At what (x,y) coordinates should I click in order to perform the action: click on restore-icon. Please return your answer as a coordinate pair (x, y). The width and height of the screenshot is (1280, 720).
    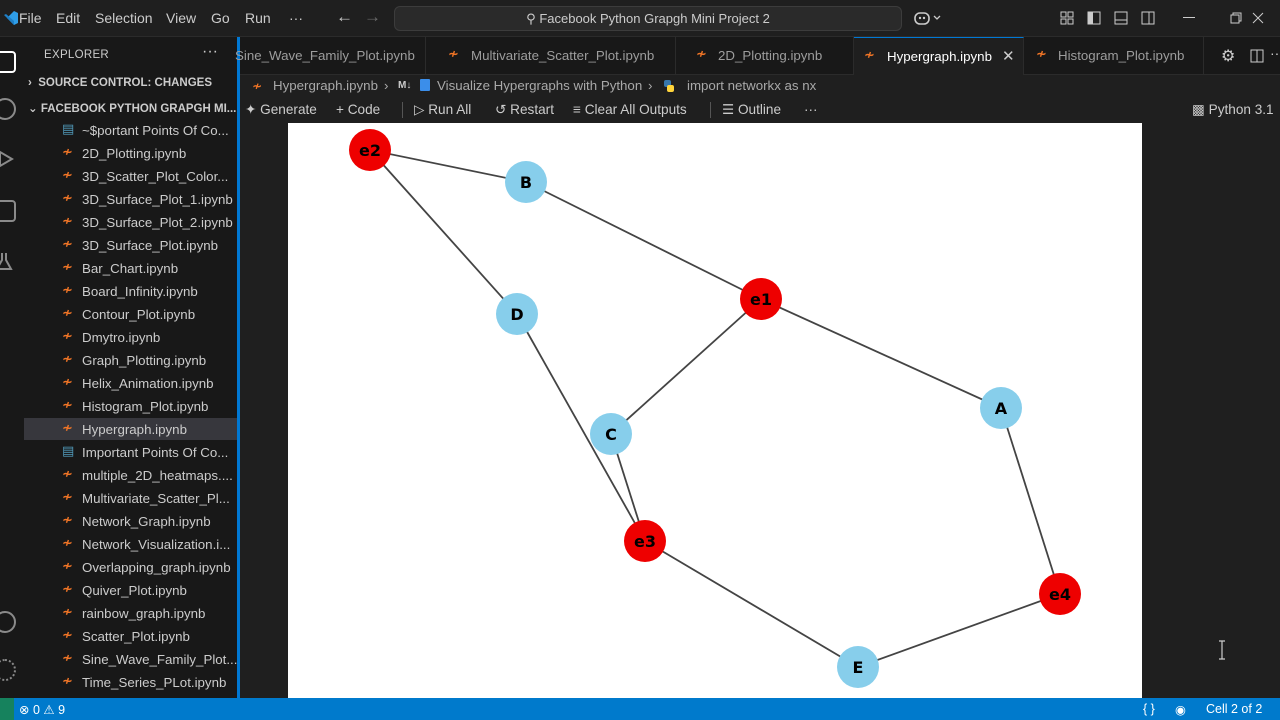
    Looking at the image, I should click on (1236, 18).